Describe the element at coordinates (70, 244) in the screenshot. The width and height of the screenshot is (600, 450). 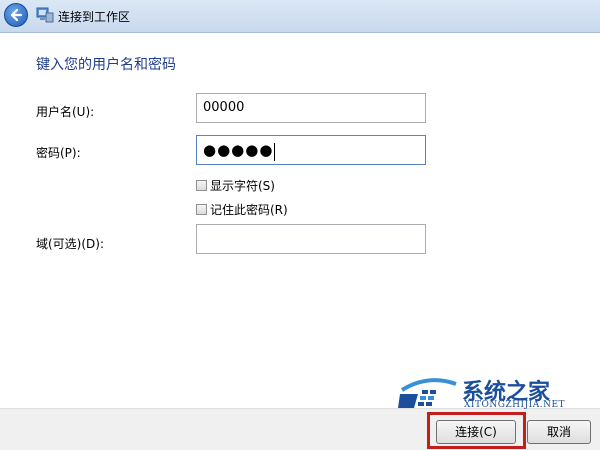
I see `domain-label: 域(可选)(D):` at that location.